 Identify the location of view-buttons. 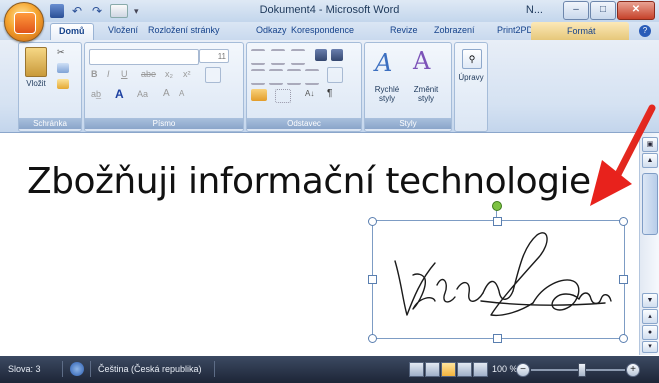
(448, 369).